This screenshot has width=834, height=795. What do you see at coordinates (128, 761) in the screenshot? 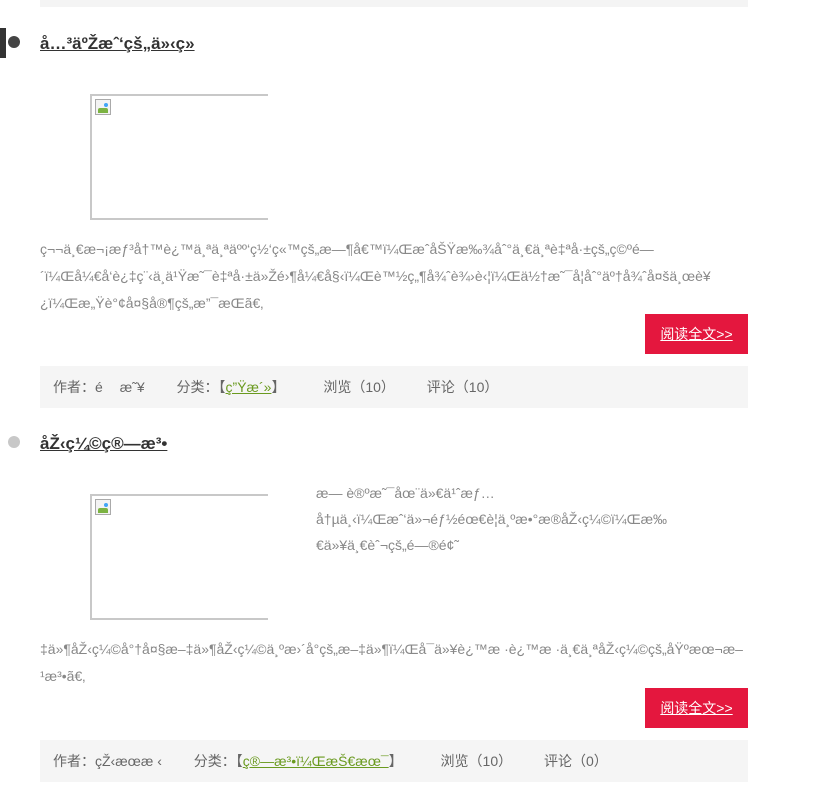
I see `author-name: çŽ‹æœæ ‹` at bounding box center [128, 761].